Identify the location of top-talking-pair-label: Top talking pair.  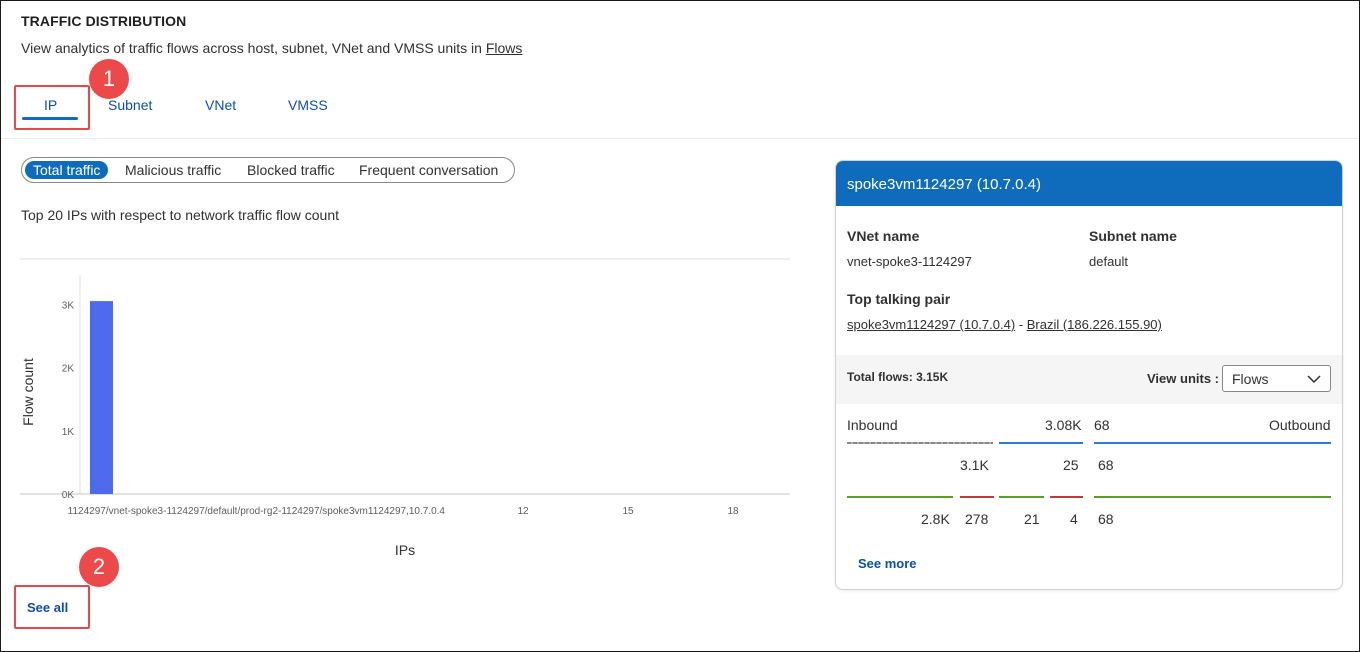
(899, 299).